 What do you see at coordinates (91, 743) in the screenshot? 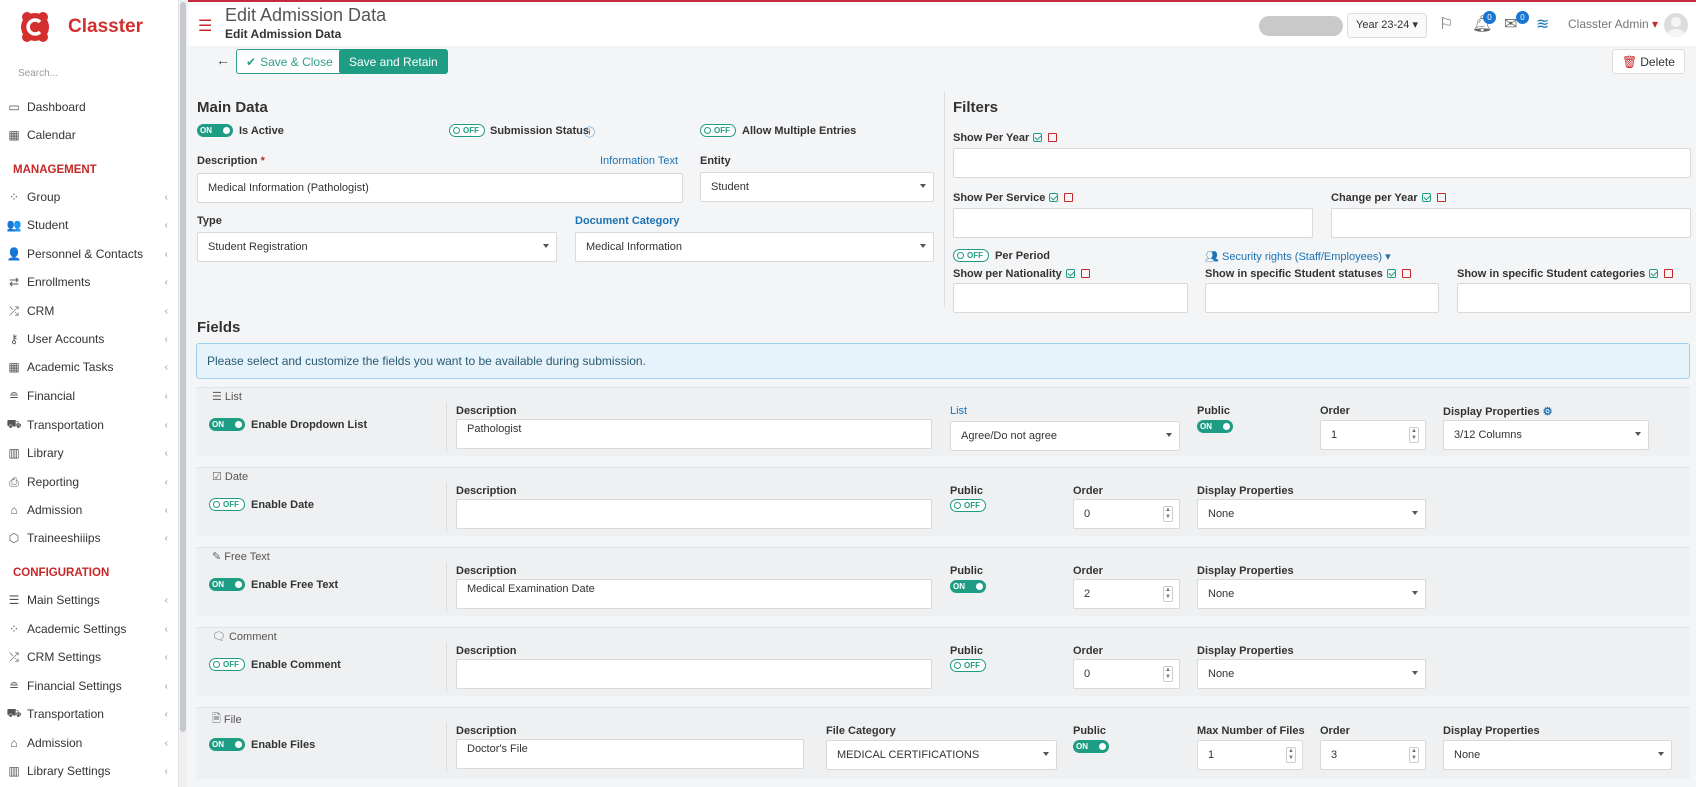
I see `sidebar-item-admission-settings: ⌂ Admission ‹` at bounding box center [91, 743].